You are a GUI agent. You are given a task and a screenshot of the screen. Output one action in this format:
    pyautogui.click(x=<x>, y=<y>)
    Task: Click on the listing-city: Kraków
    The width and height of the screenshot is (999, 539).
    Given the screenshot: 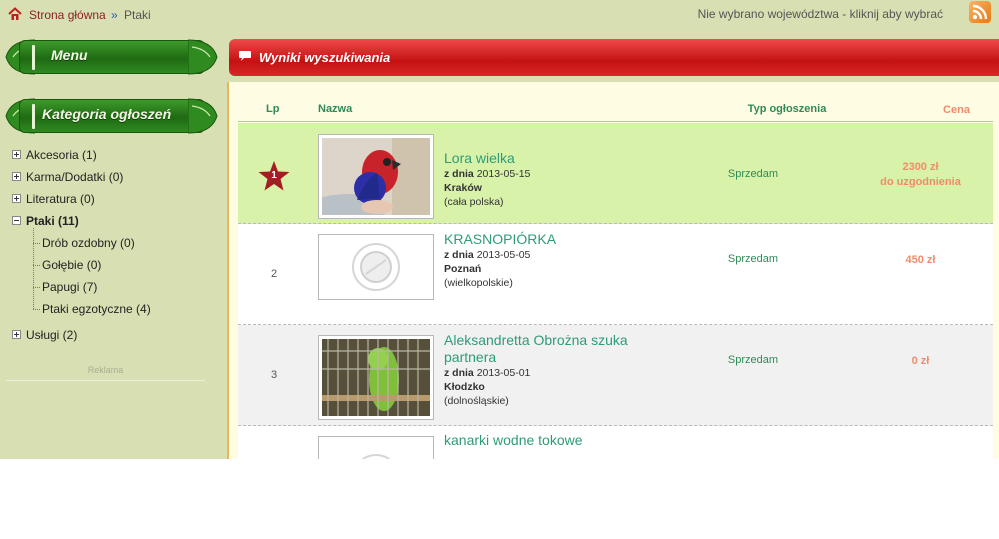 What is the action you would take?
    pyautogui.click(x=463, y=188)
    